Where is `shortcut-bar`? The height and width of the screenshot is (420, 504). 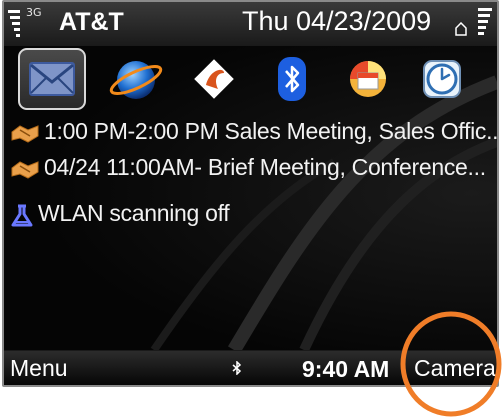 shortcut-bar is located at coordinates (250, 79).